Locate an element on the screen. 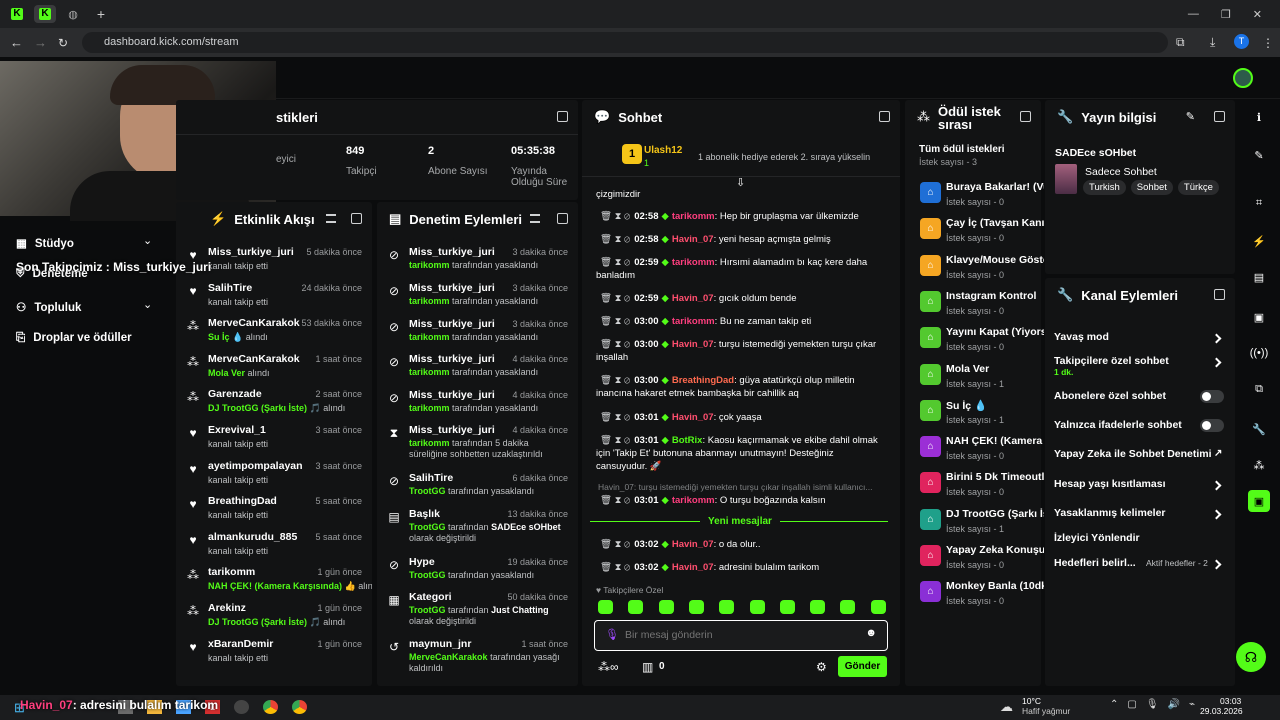 The image size is (1280, 720). reward-item: ⌂ Klavye/Mouse Göster İstek sayısı - 0 is located at coordinates (981, 270).